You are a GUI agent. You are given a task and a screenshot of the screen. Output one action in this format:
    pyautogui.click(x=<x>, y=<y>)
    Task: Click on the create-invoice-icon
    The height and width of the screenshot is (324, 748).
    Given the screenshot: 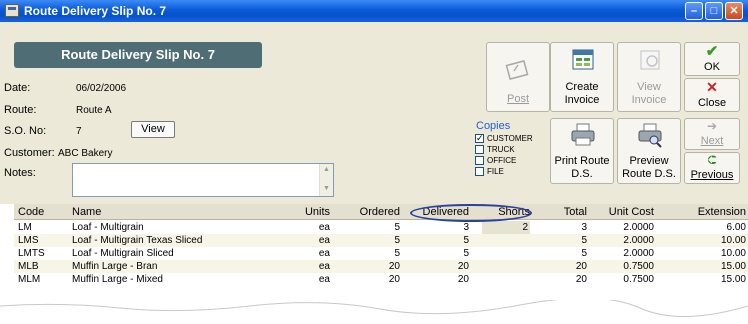 What is the action you would take?
    pyautogui.click(x=583, y=59)
    